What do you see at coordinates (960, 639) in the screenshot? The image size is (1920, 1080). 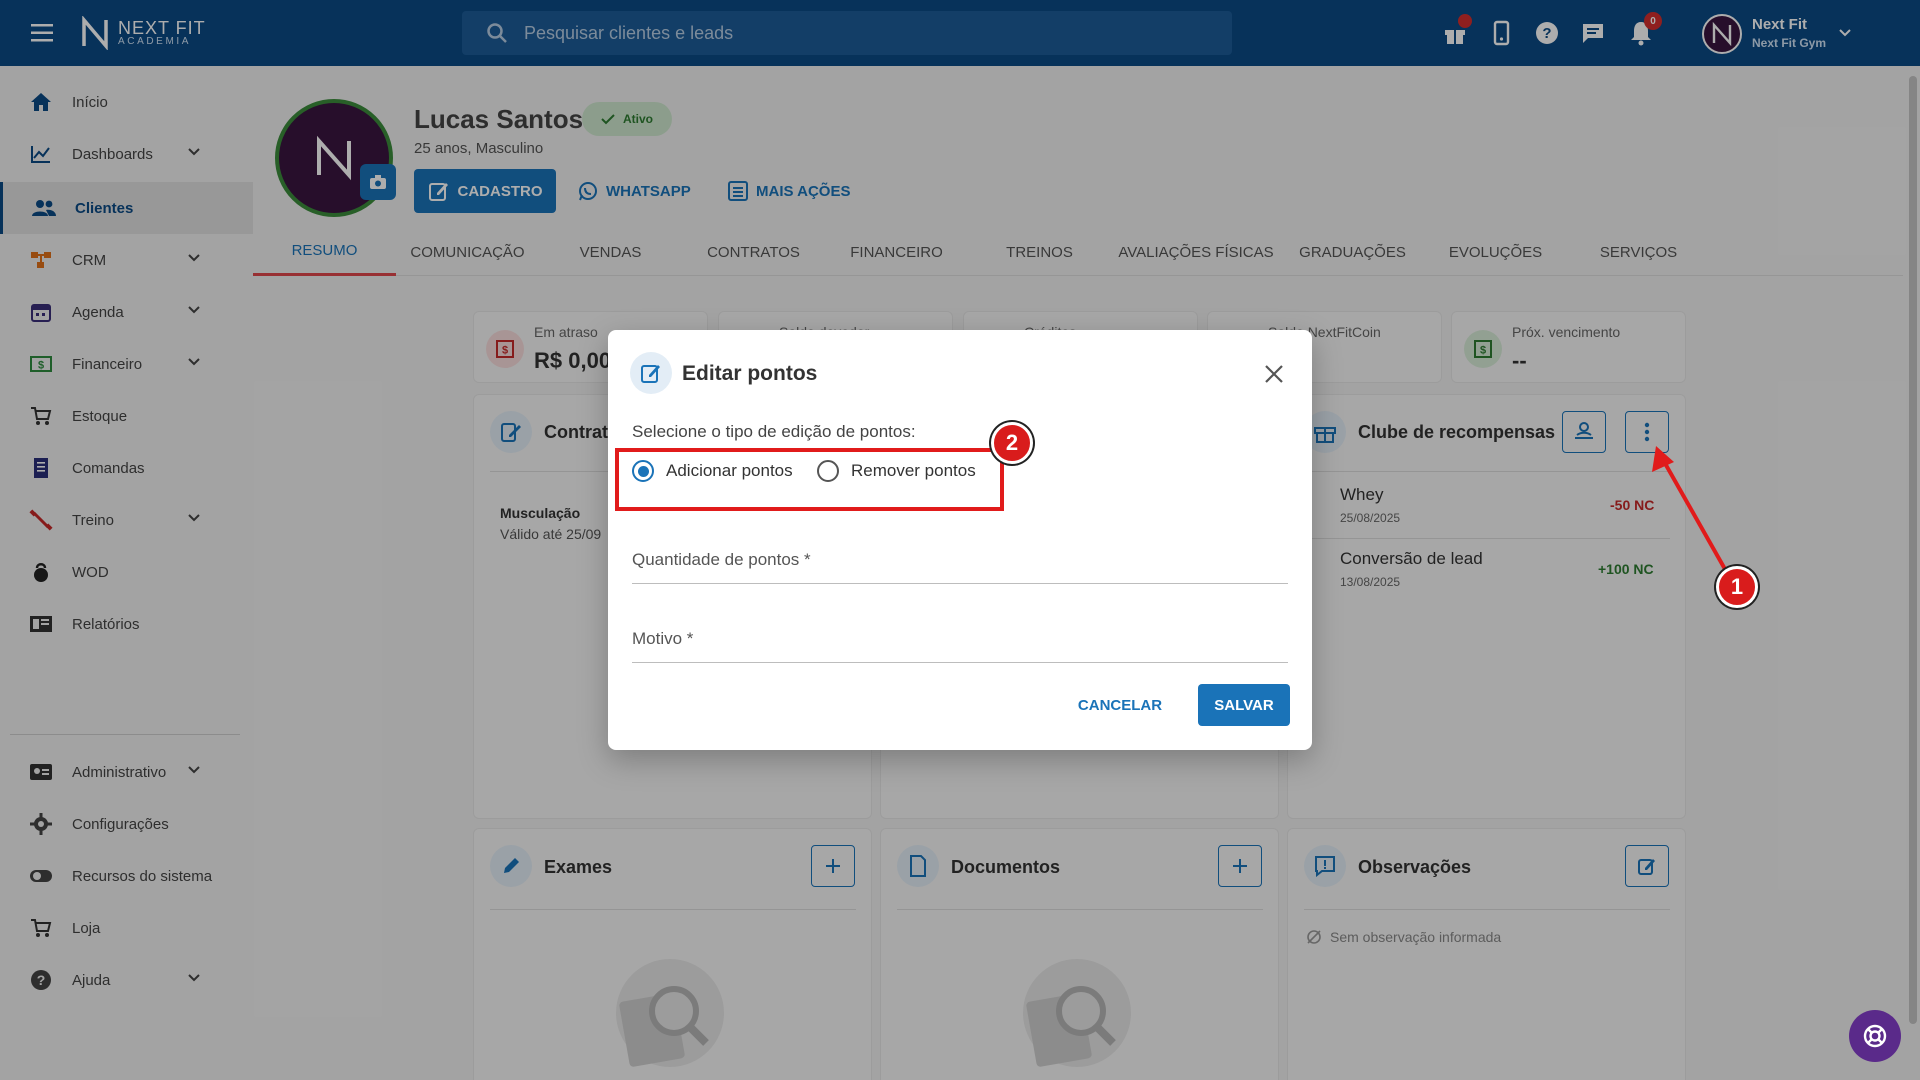 I see `reason-field: Motivo *` at bounding box center [960, 639].